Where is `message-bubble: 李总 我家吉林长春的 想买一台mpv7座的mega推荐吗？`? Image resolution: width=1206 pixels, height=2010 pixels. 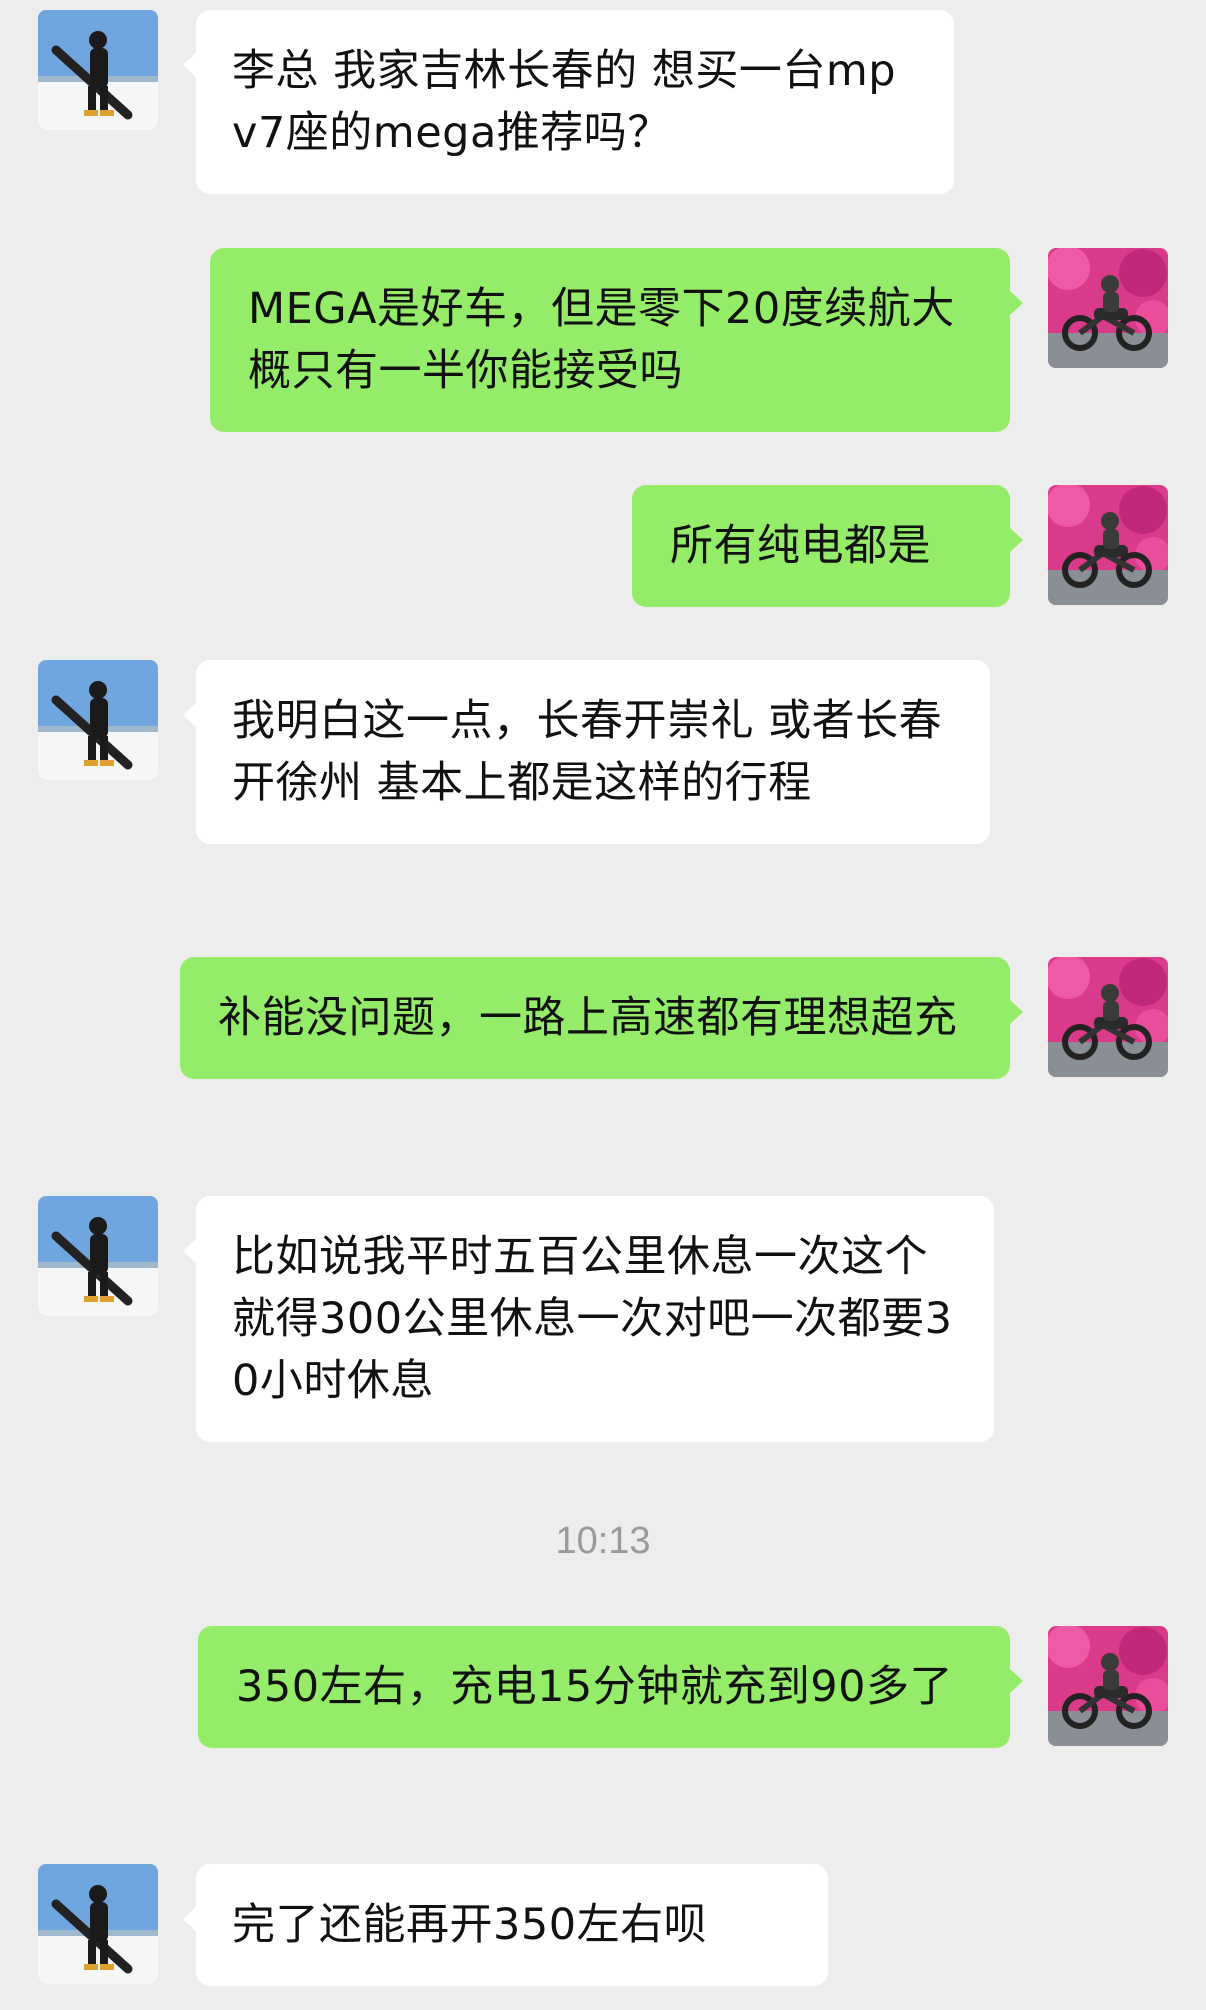
message-bubble: 李总 我家吉林长春的 想买一台mpv7座的mega推荐吗？ is located at coordinates (568, 102).